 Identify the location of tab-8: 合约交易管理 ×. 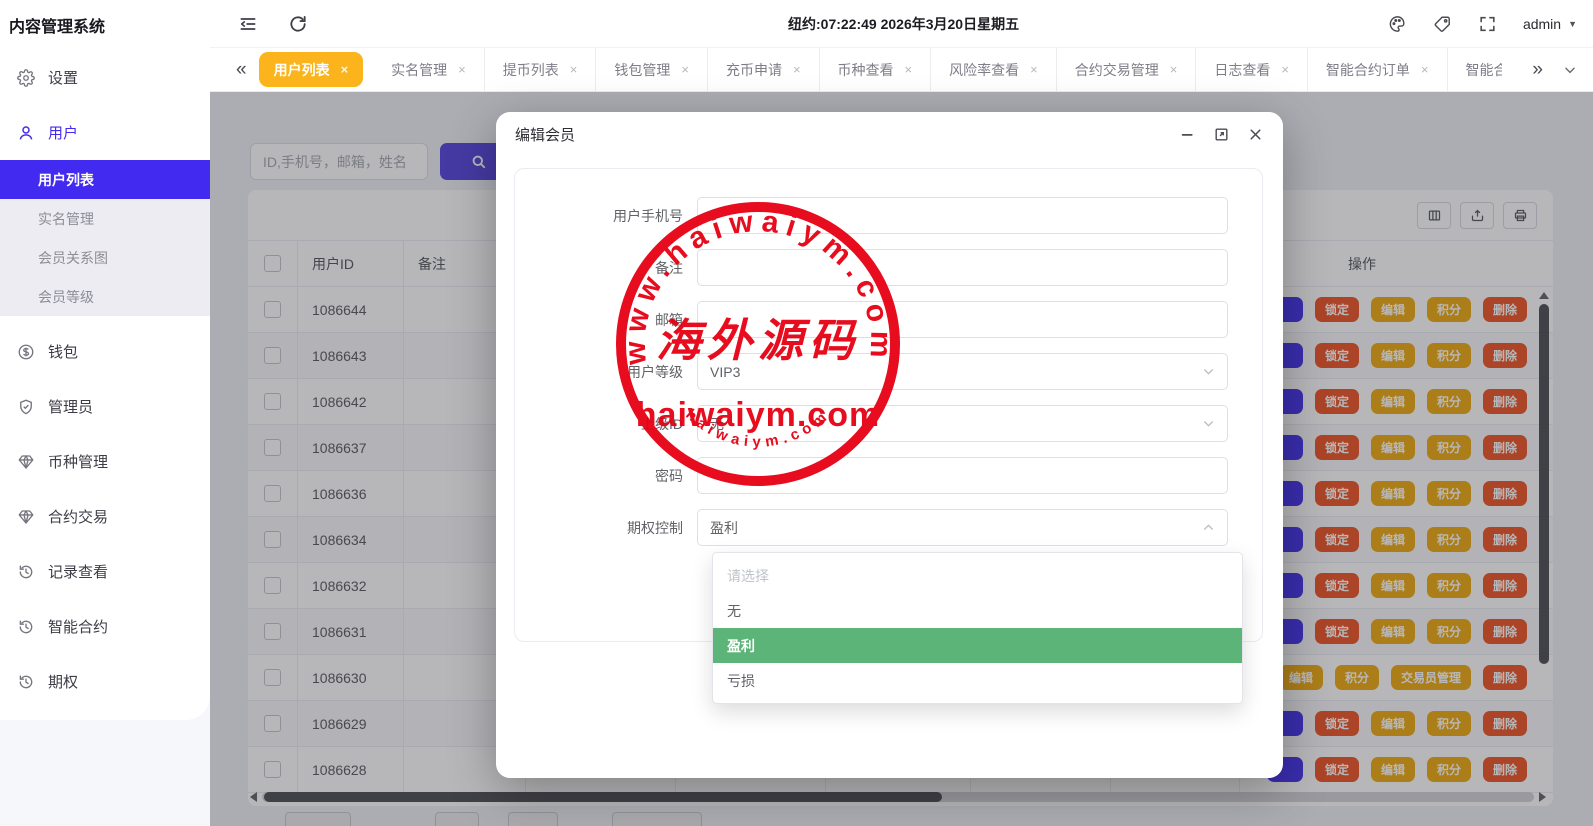
(1127, 69).